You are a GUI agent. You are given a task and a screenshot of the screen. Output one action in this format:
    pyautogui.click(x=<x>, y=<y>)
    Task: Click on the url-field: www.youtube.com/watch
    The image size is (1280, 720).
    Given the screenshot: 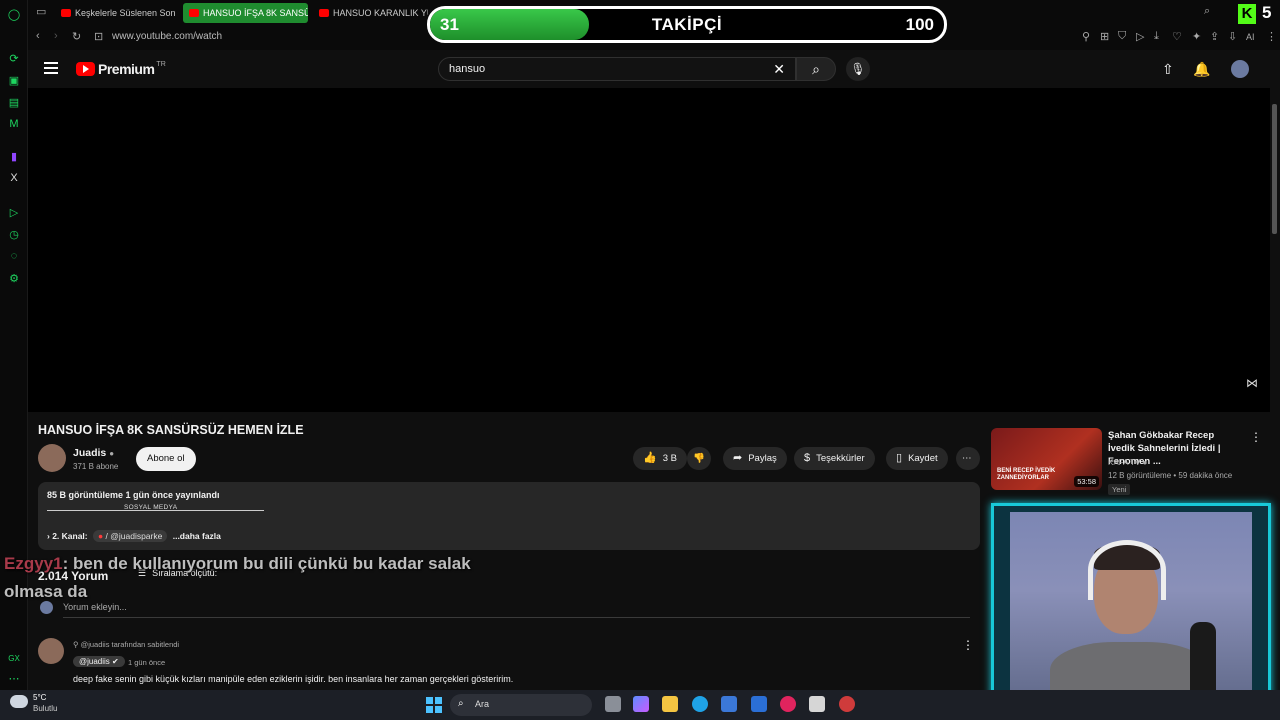 What is the action you would take?
    pyautogui.click(x=167, y=36)
    